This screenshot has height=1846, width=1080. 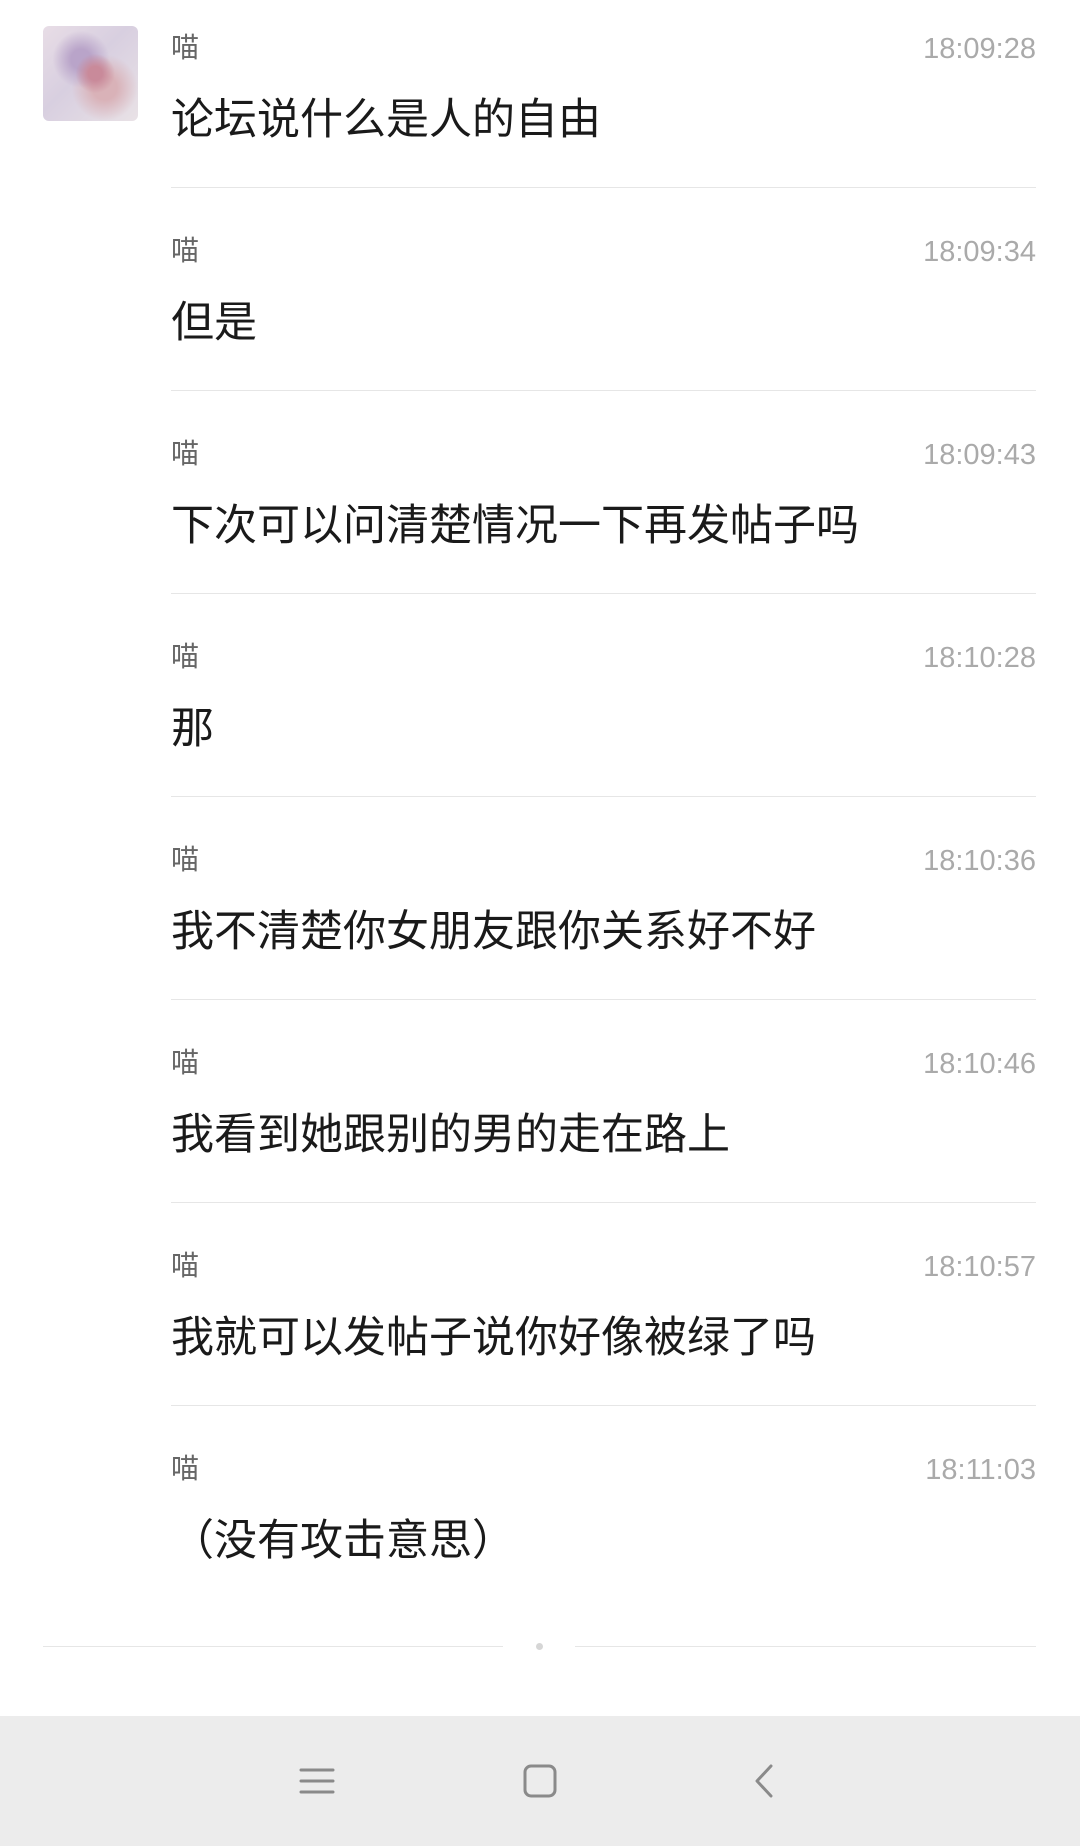 I want to click on message-item: 喵 18:10:46 我看到她跟别的男的走在路上, so click(x=603, y=1116).